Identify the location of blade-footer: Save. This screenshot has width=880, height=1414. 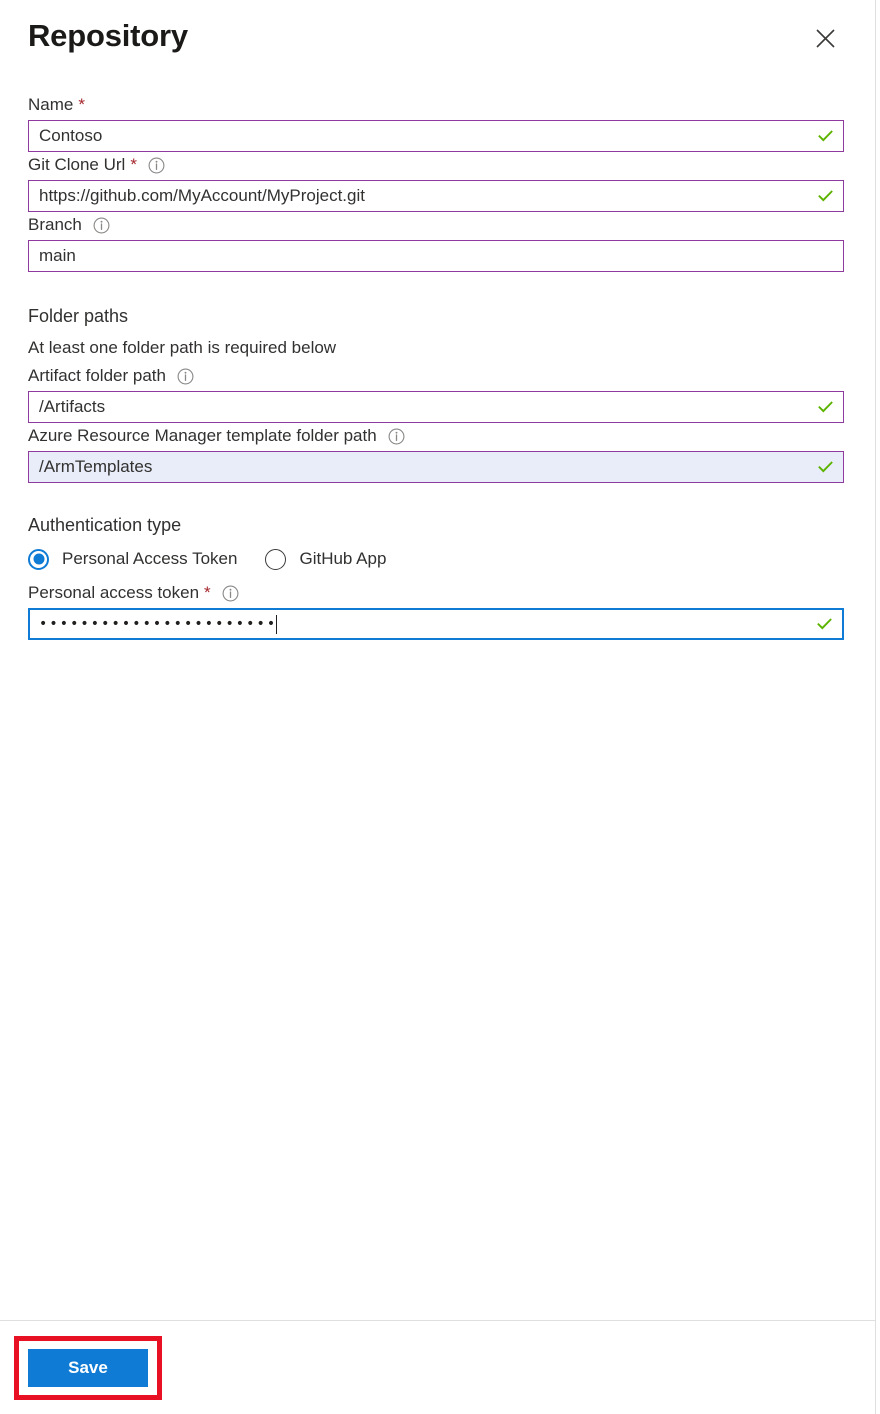
(437, 1367).